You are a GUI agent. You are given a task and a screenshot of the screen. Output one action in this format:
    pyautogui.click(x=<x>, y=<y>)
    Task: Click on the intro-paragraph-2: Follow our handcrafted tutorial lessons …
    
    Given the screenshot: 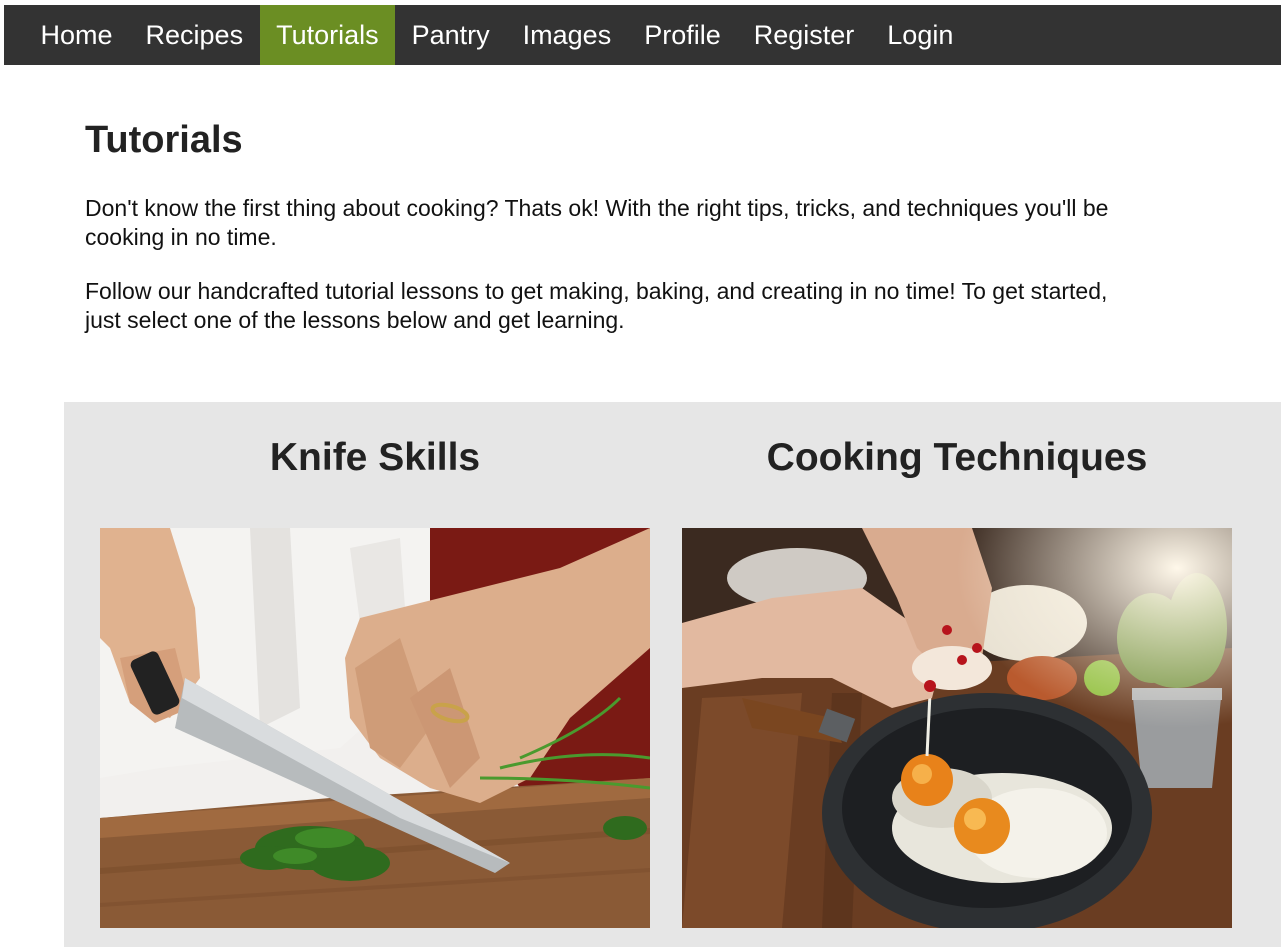 What is the action you would take?
    pyautogui.click(x=596, y=305)
    